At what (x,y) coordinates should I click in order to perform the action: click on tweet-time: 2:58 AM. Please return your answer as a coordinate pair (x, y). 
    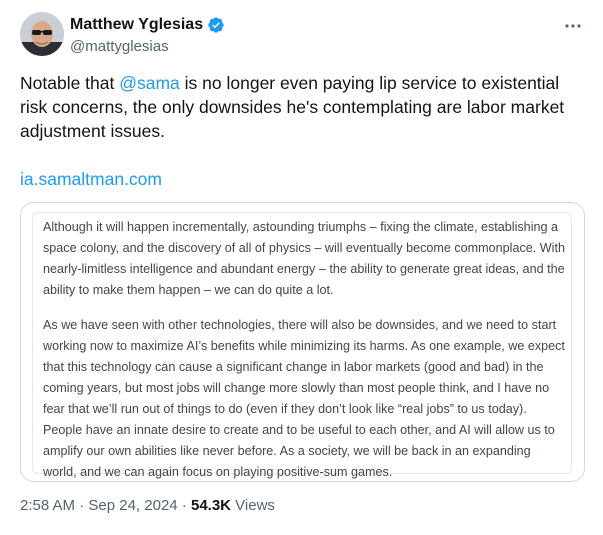
    Looking at the image, I should click on (47, 505).